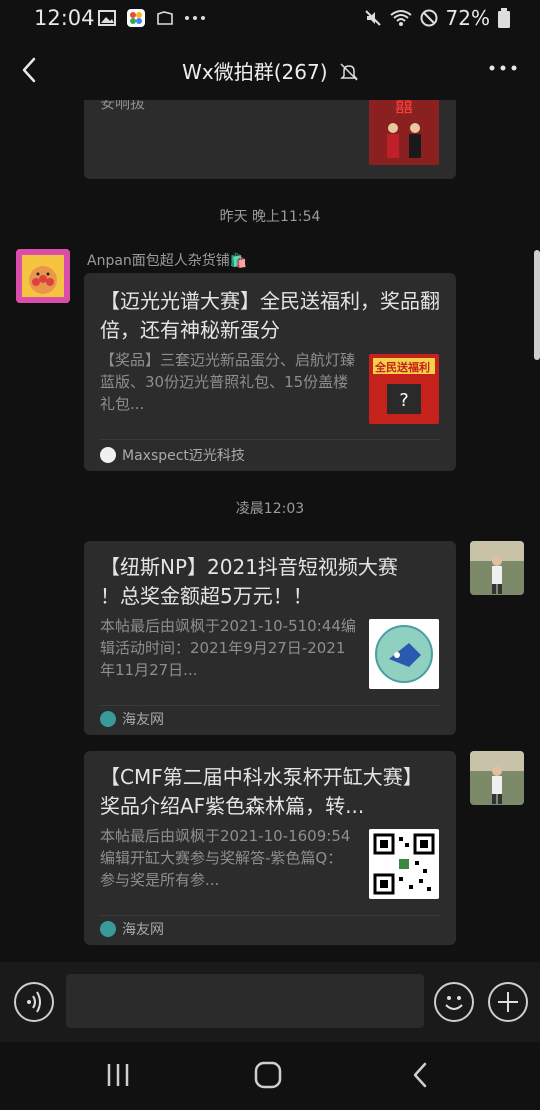 The height and width of the screenshot is (1110, 540). What do you see at coordinates (503, 68) in the screenshot?
I see `more-options-icon` at bounding box center [503, 68].